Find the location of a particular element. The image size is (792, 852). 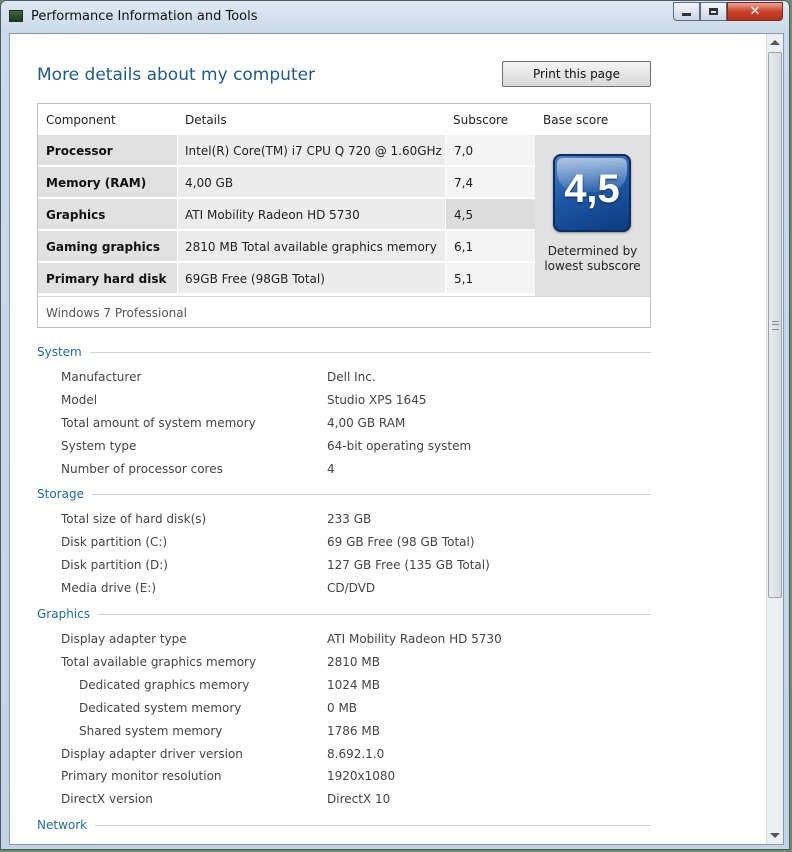

print-button: Print this page is located at coordinates (576, 74).